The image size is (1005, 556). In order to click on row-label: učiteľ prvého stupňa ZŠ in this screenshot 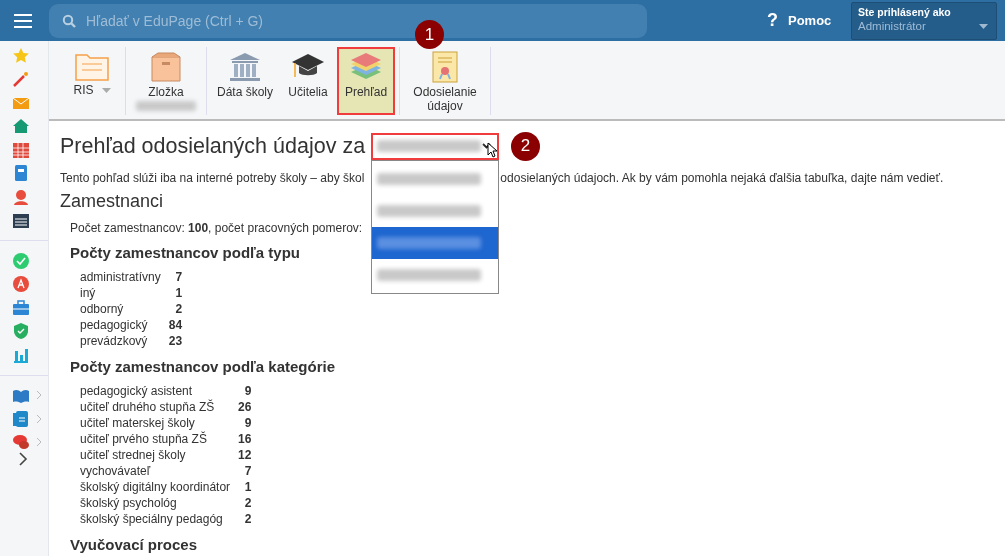, I will do `click(144, 439)`.